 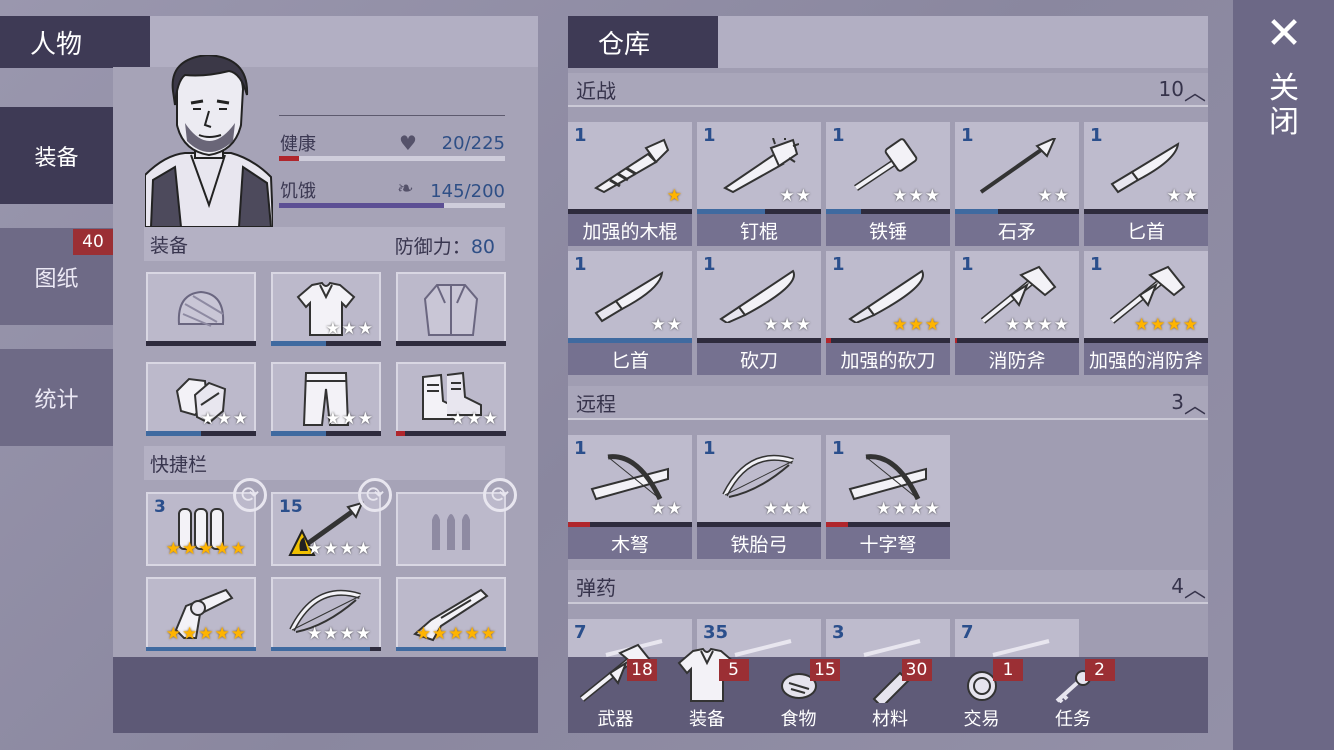 What do you see at coordinates (1017, 184) in the screenshot?
I see `warehouse-item: 1 ★ ★ 石矛` at bounding box center [1017, 184].